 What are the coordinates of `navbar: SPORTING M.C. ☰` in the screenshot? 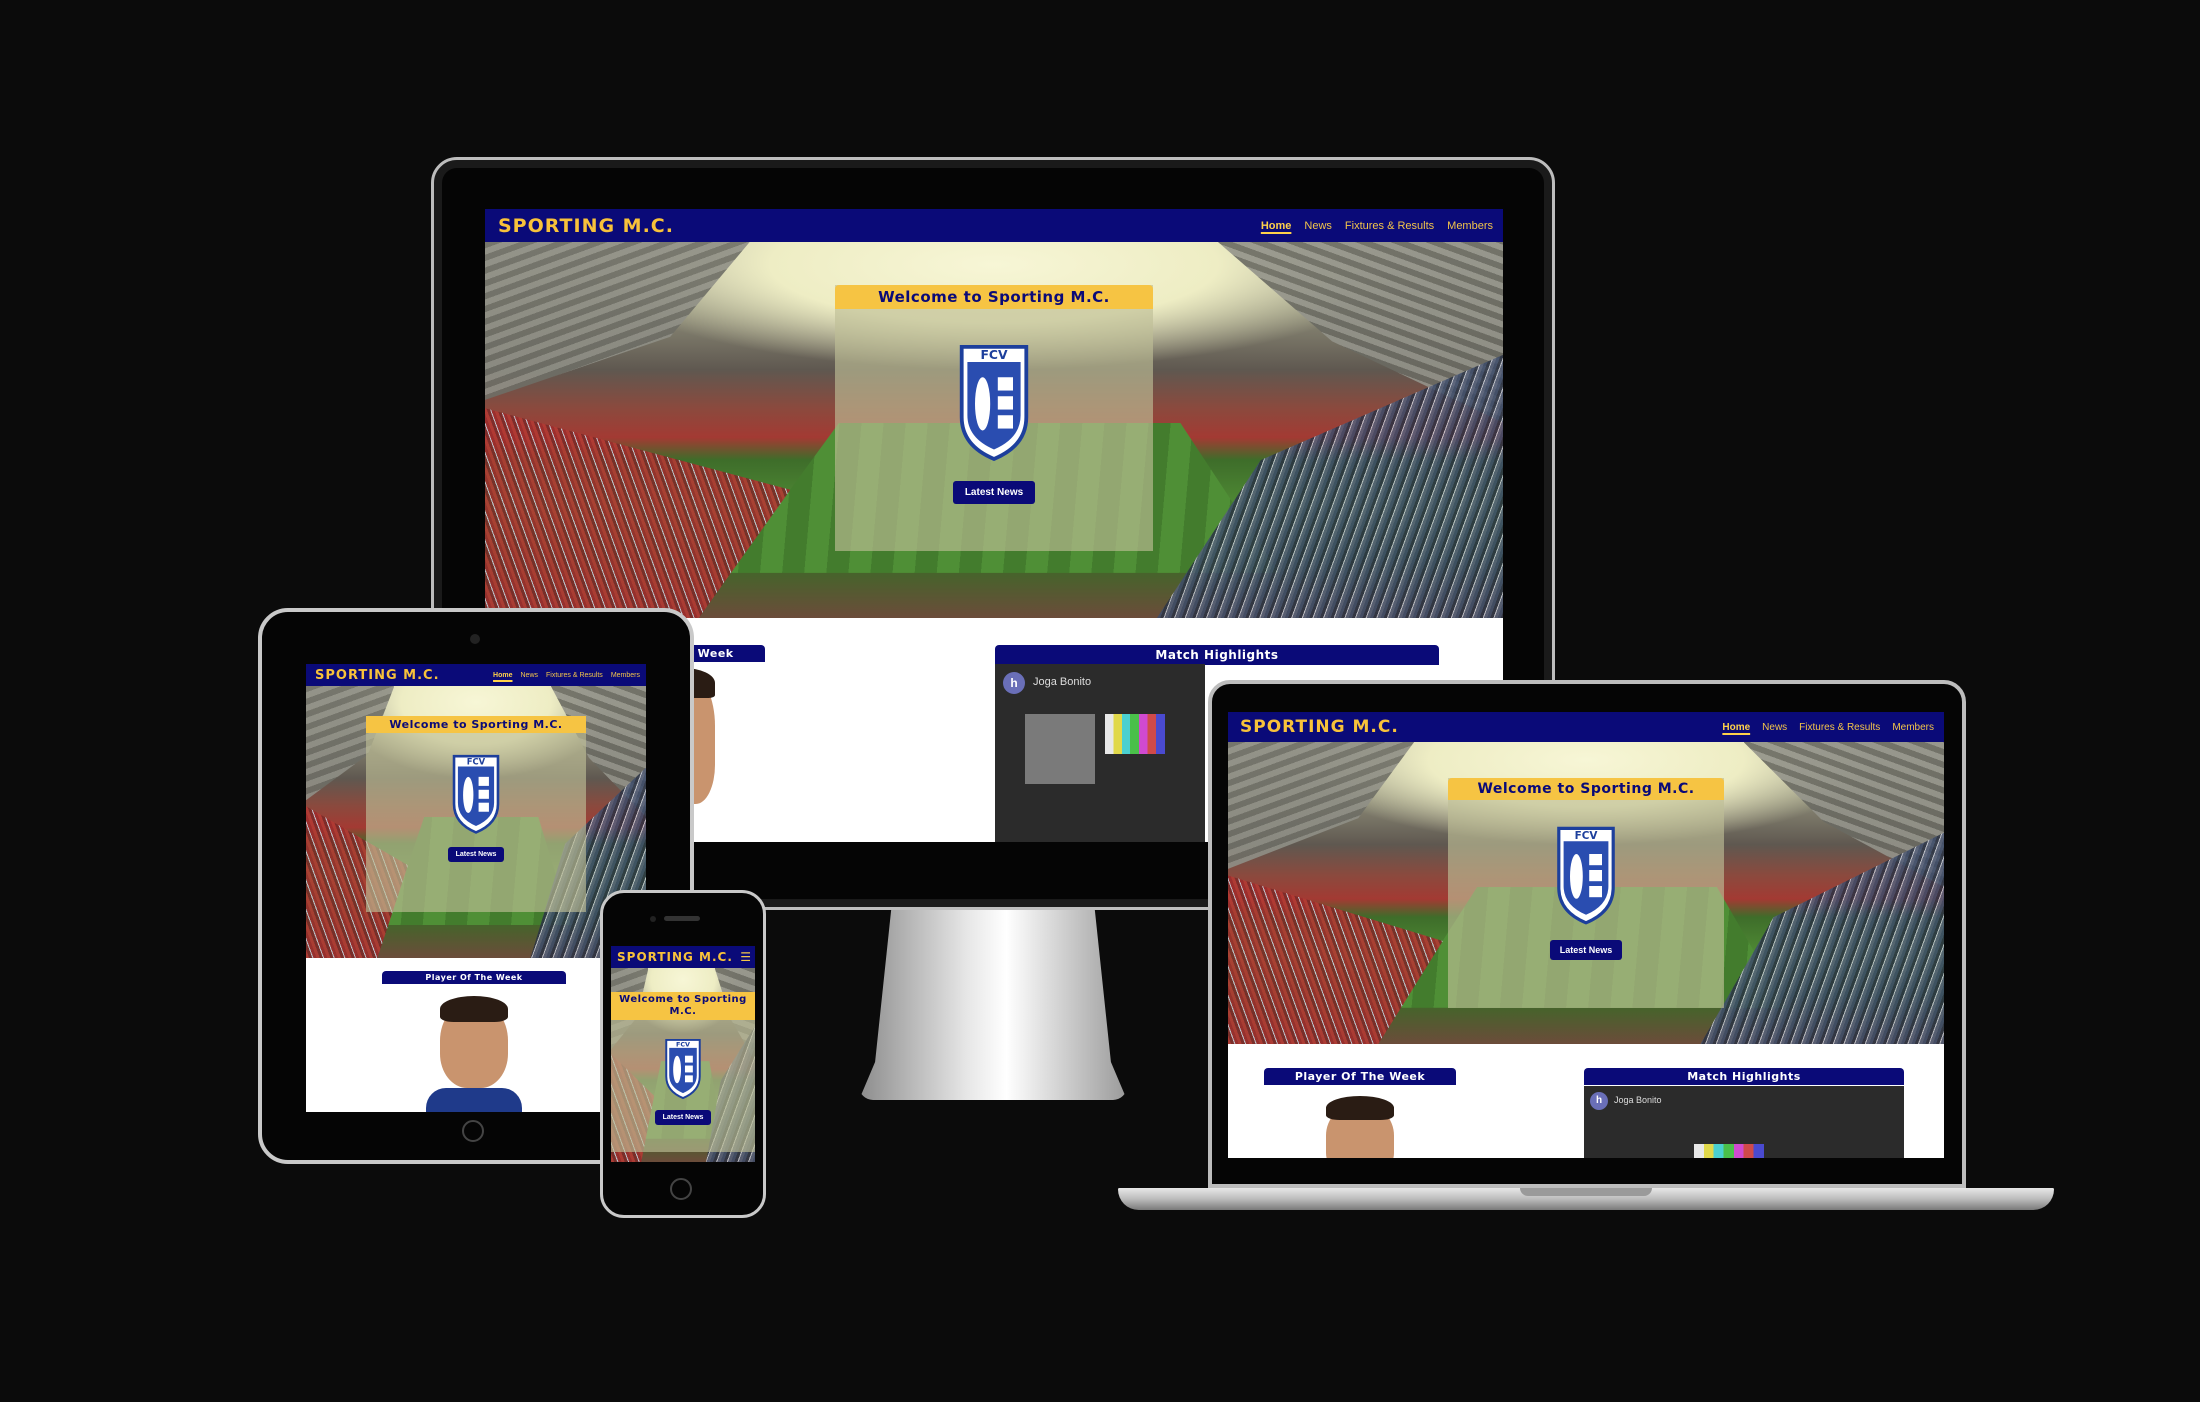 It's located at (683, 957).